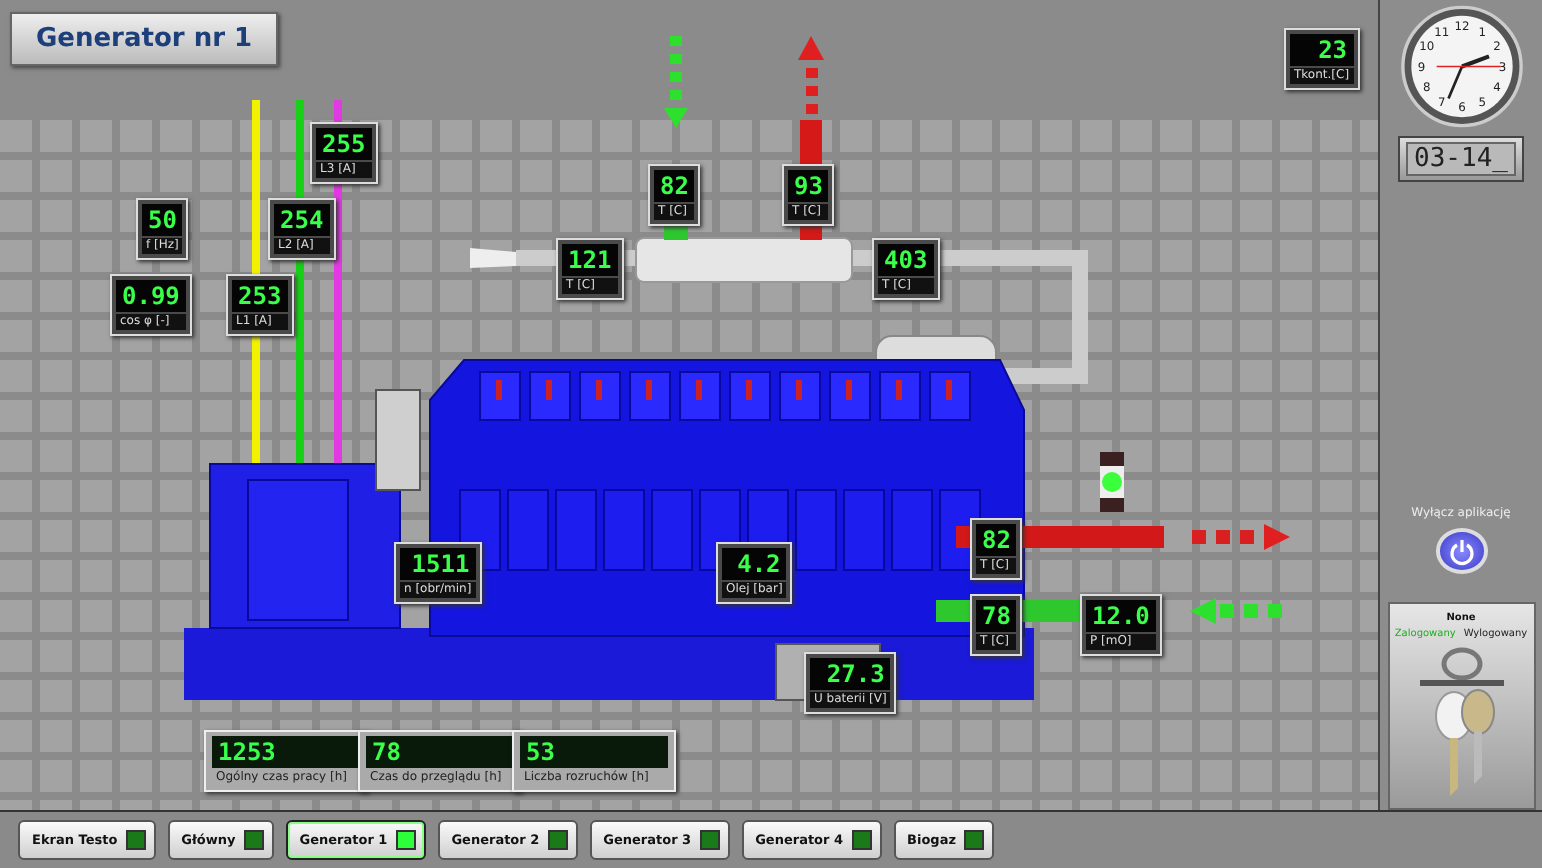 This screenshot has width=1542, height=868. Describe the element at coordinates (438, 564) in the screenshot. I see `readout-value: 1511` at that location.